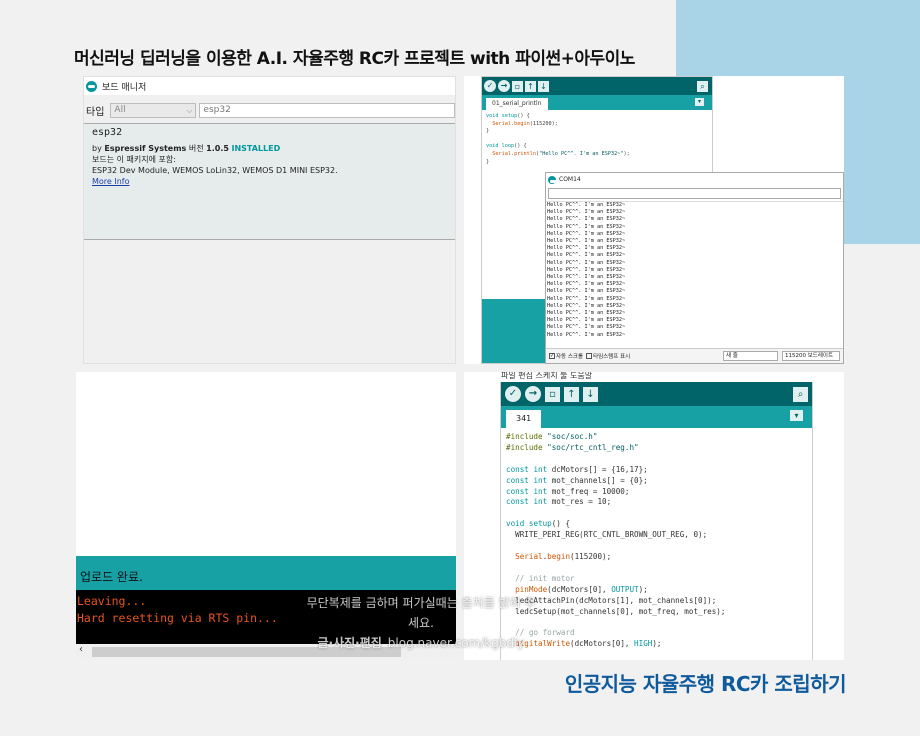  I want to click on more-info-link: More Info, so click(269, 181).